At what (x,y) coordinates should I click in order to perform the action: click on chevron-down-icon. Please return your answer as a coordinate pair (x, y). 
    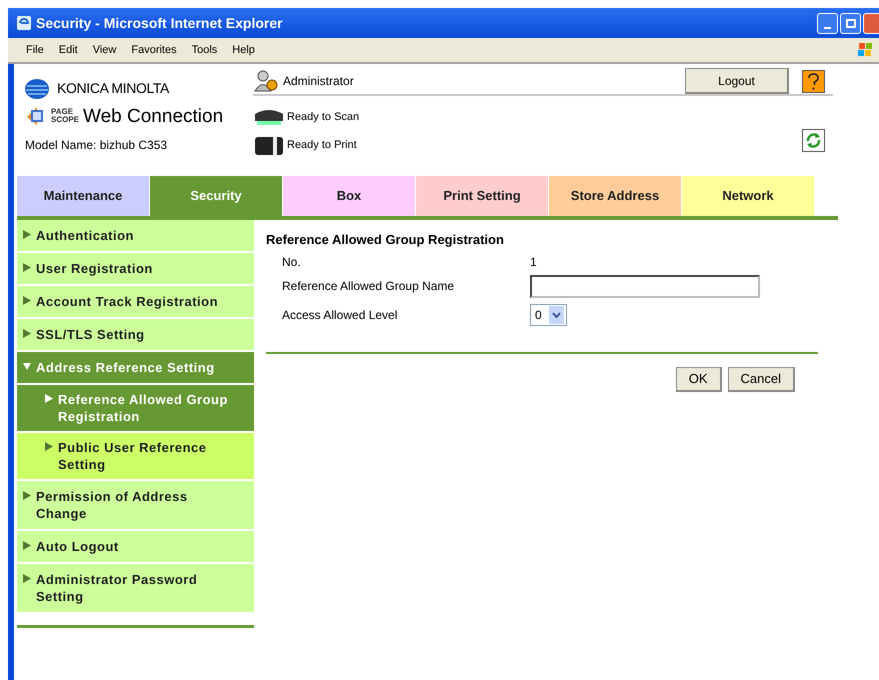
    Looking at the image, I should click on (556, 315).